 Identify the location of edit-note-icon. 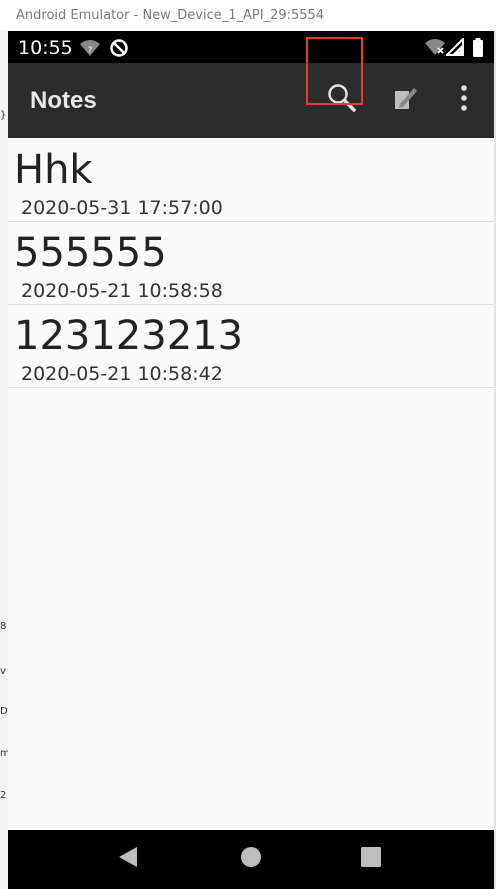
(405, 100).